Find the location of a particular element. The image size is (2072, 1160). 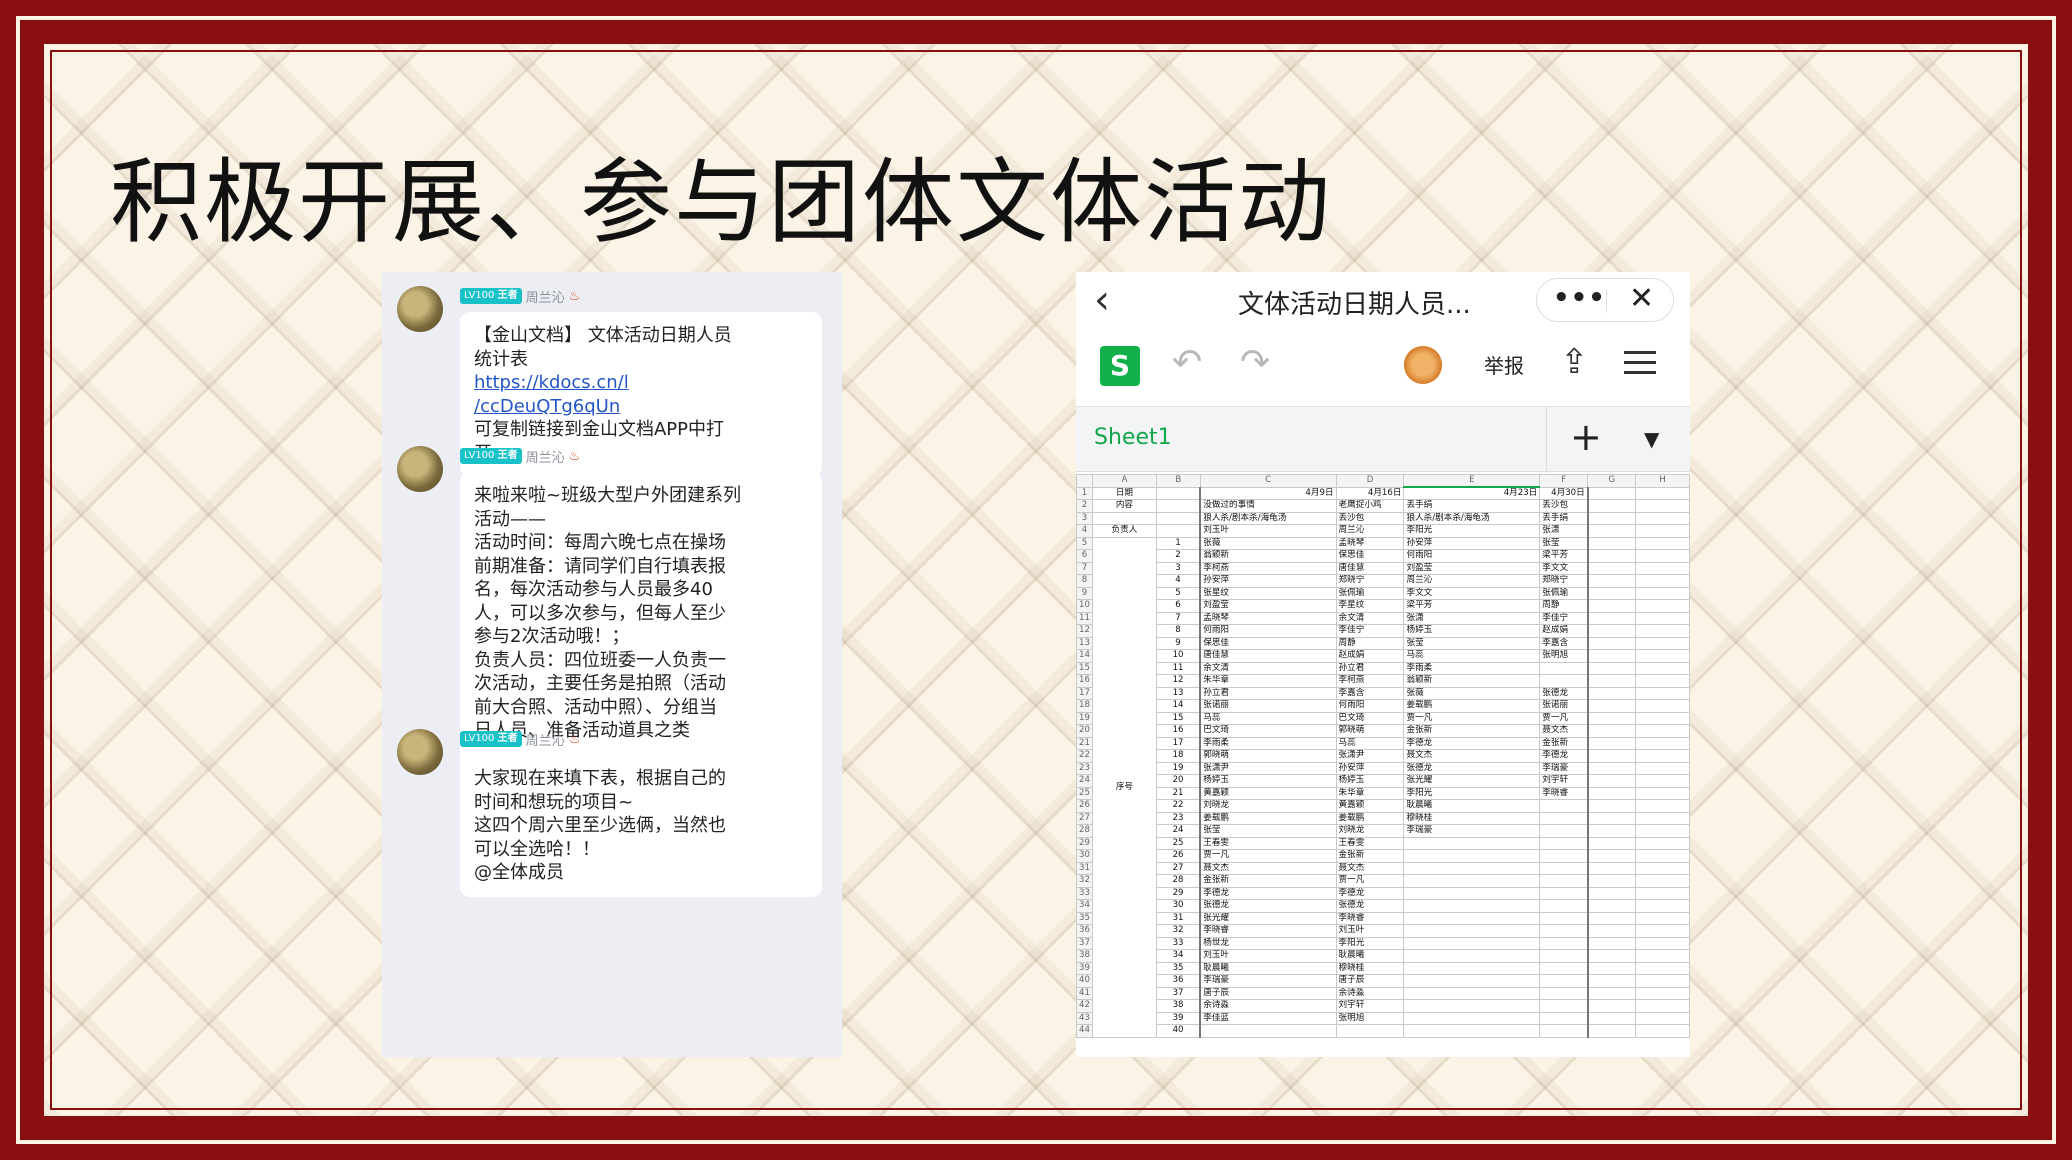

cell: 张诺丽 is located at coordinates (1564, 706).